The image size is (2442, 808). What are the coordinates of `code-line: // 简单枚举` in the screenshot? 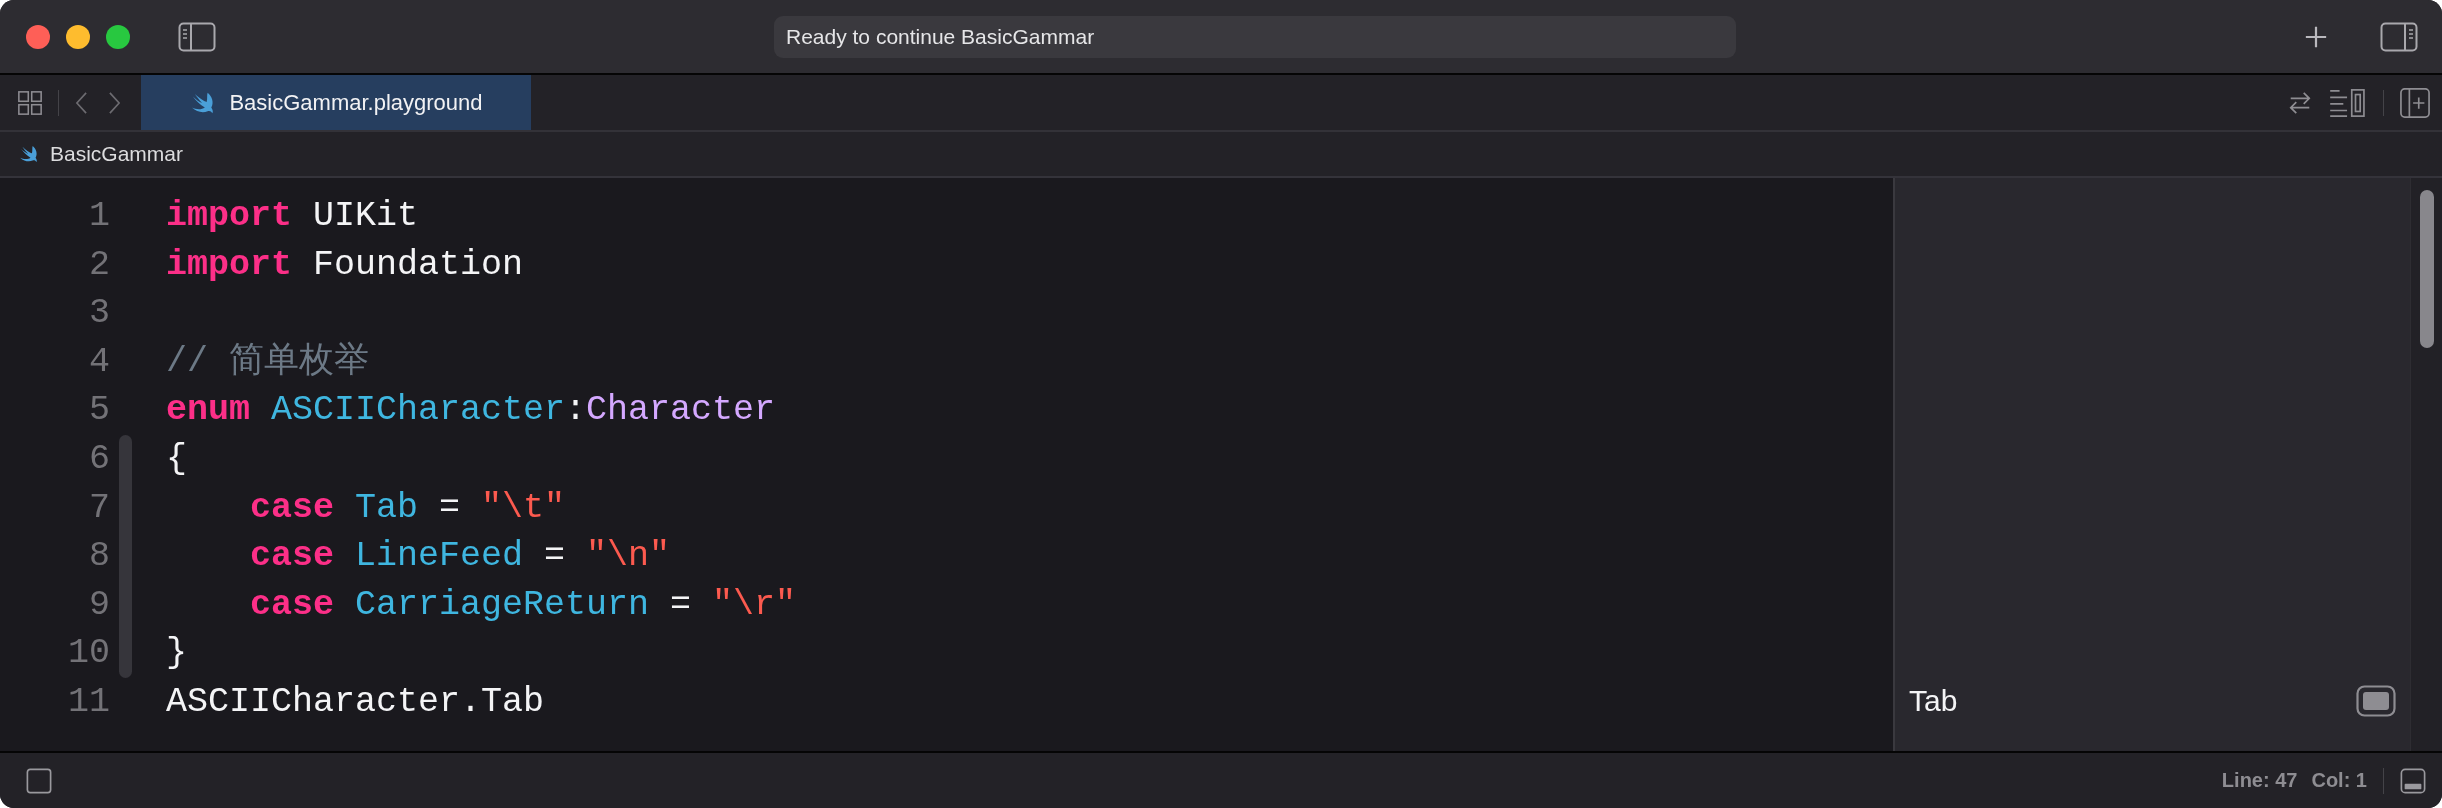 It's located at (267, 362).